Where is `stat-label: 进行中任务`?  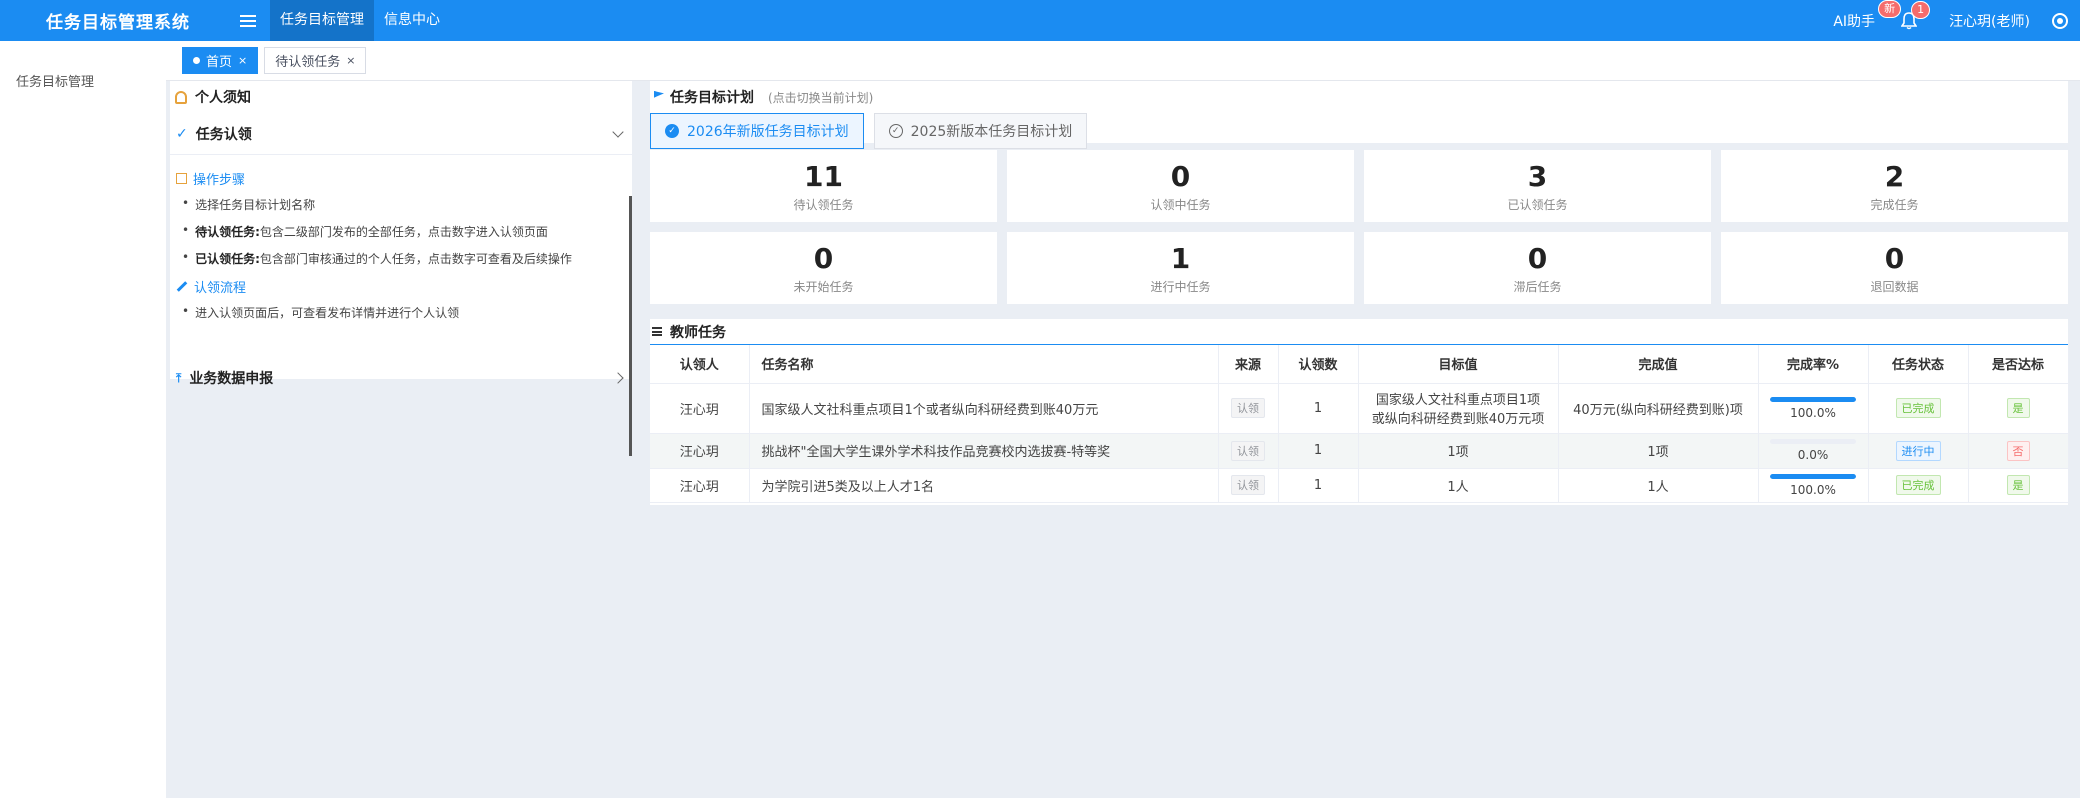 stat-label: 进行中任务 is located at coordinates (1180, 286).